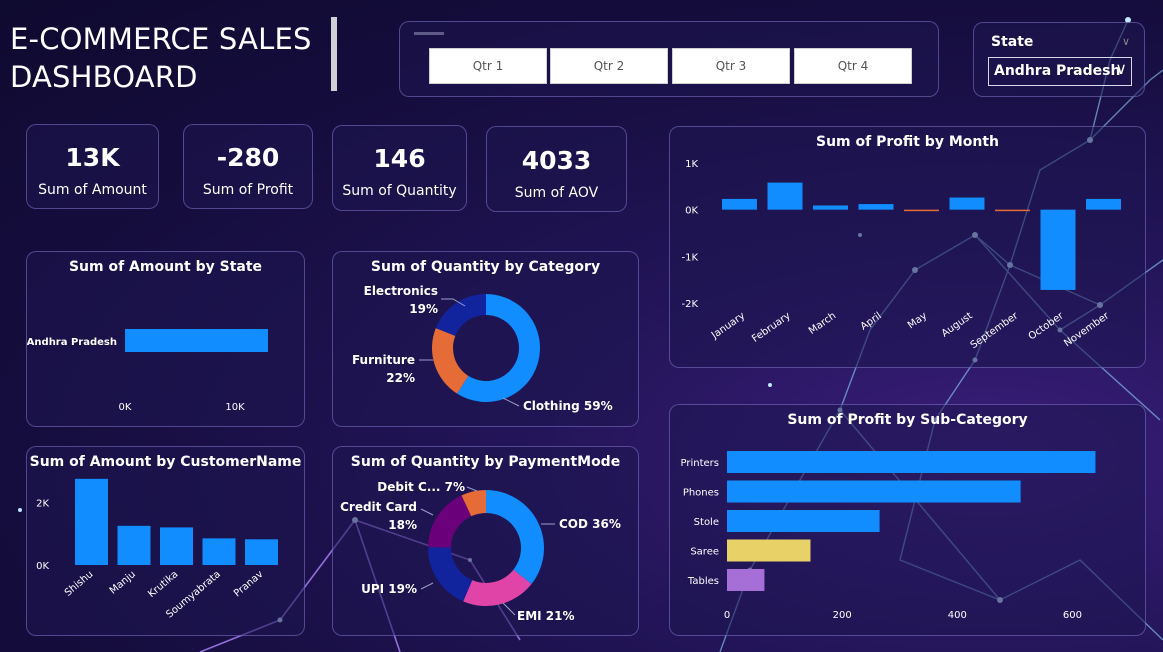 The height and width of the screenshot is (652, 1163). What do you see at coordinates (853, 66) in the screenshot?
I see `quarter-option-qtr4: Qtr 4` at bounding box center [853, 66].